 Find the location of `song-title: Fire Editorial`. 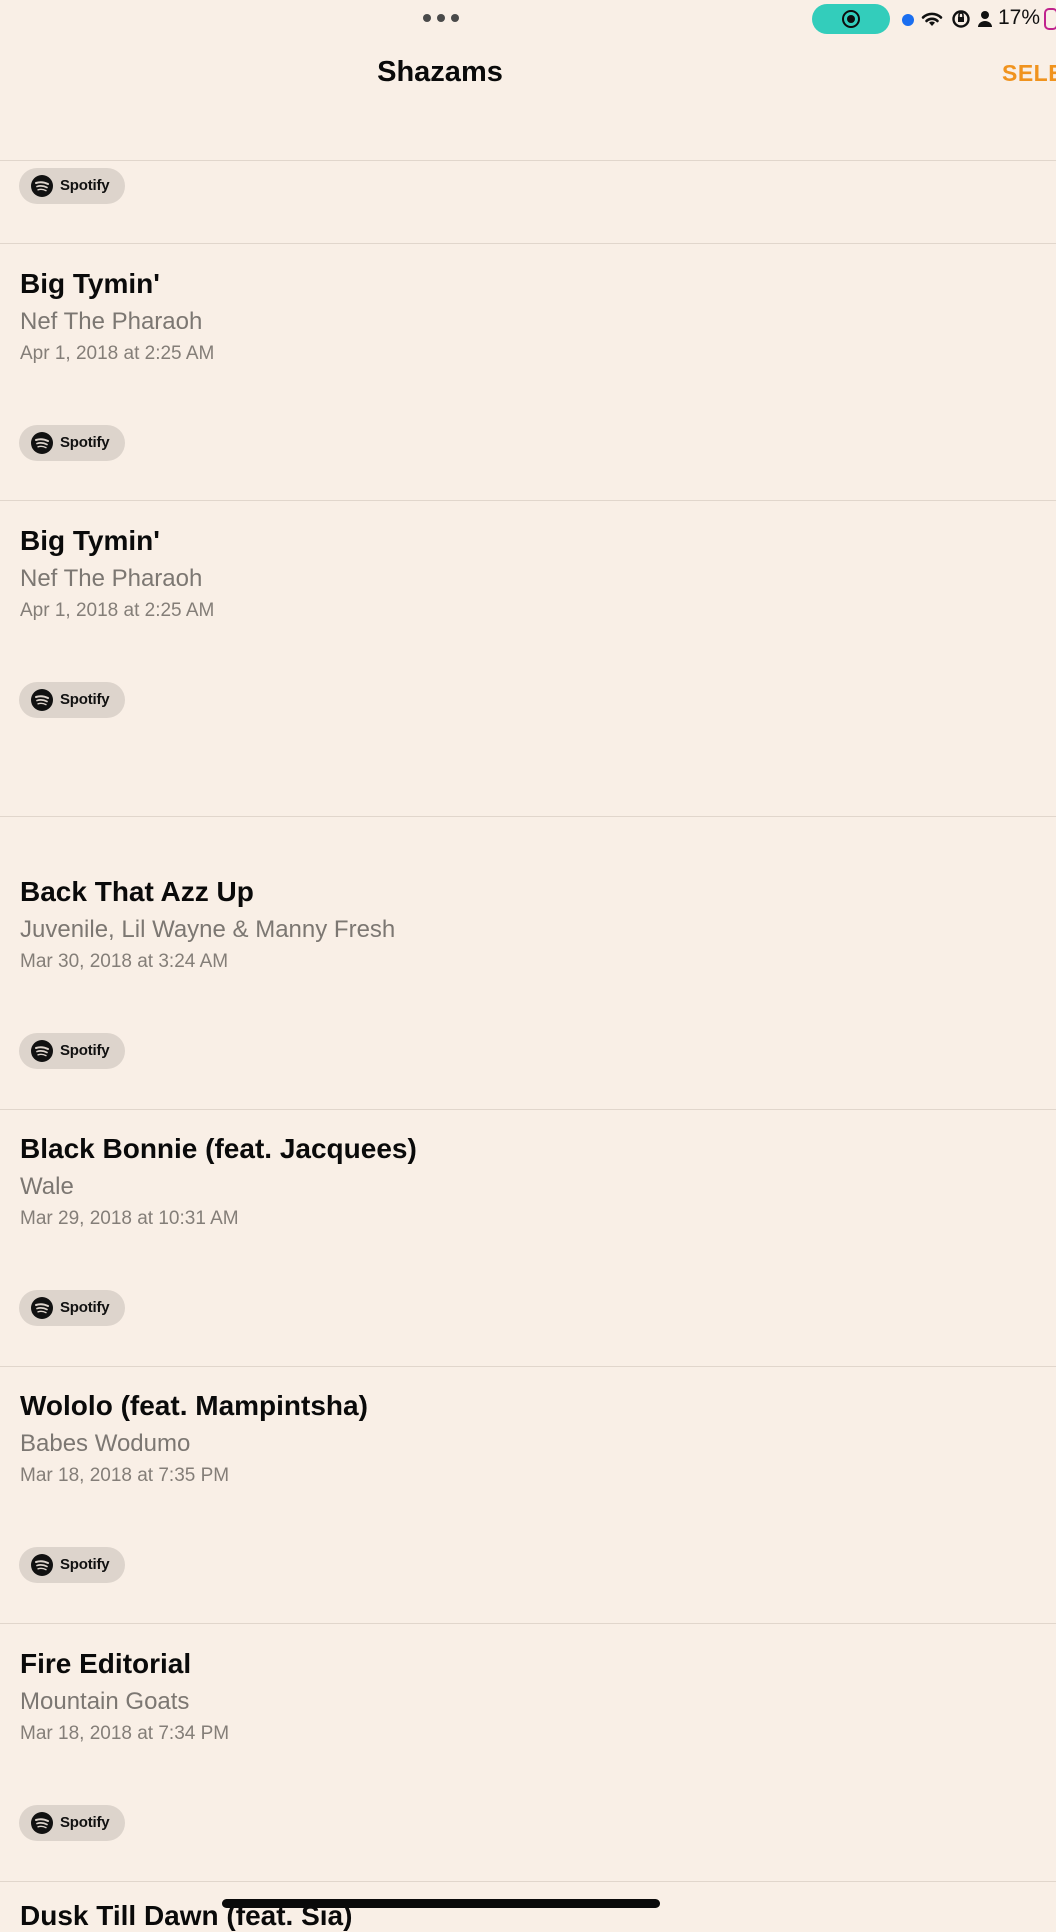

song-title: Fire Editorial is located at coordinates (106, 1663).